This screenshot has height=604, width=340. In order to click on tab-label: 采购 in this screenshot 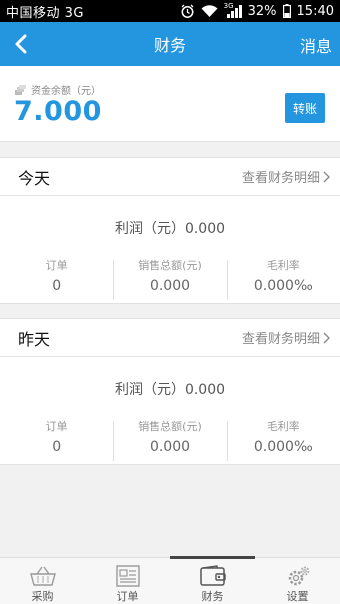, I will do `click(42, 596)`.